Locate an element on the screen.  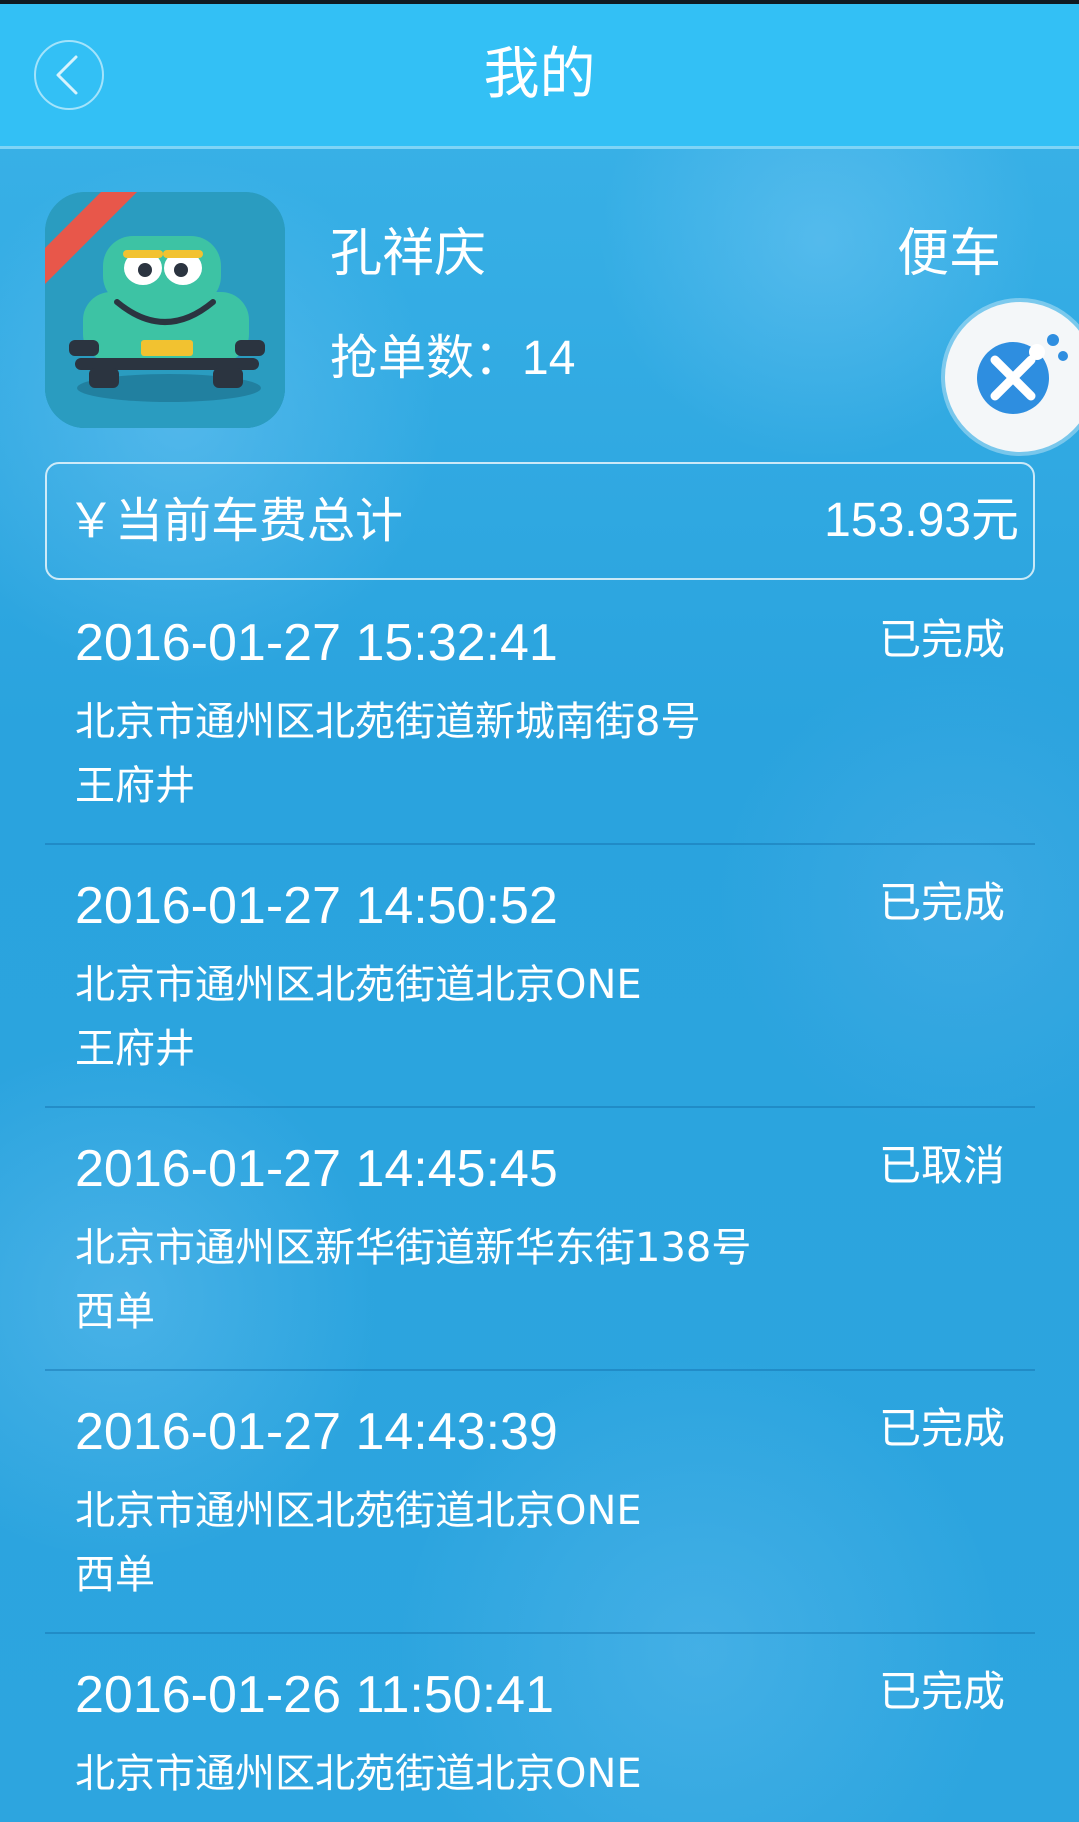
order-item: 2016-01-26 11:50:41 已完成 北京市通州区北苑街道北京ONE is located at coordinates (540, 1728).